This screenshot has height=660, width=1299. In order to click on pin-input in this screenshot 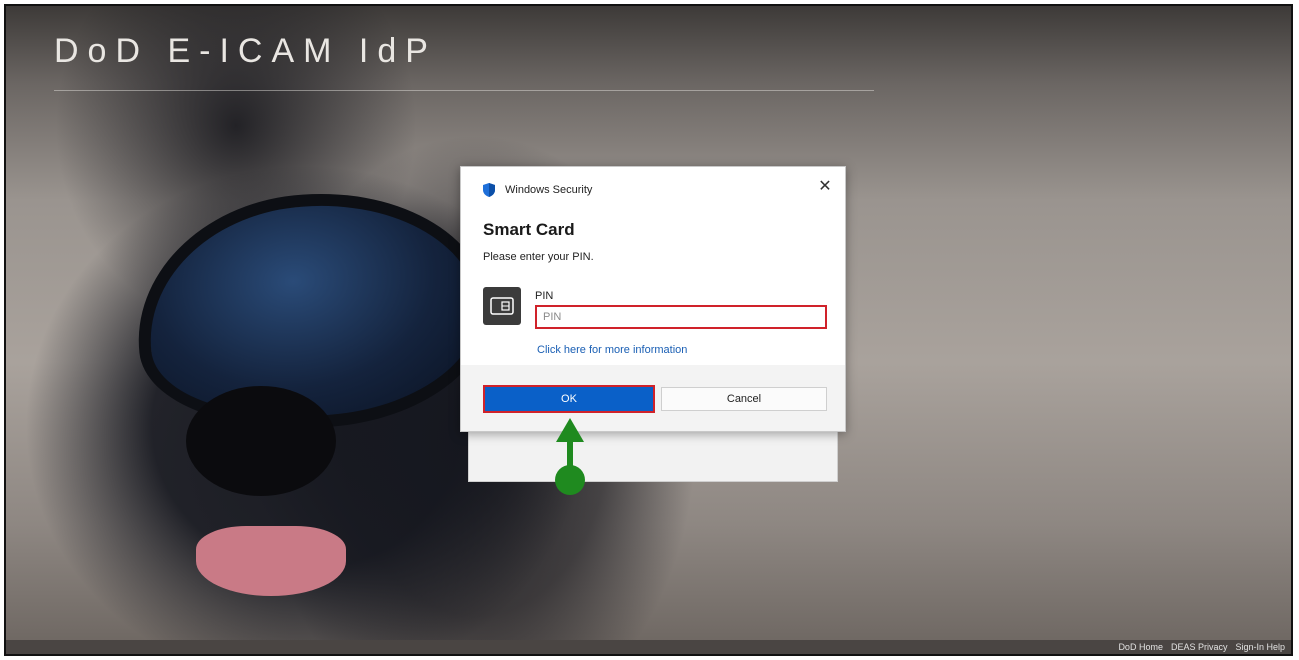, I will do `click(681, 317)`.